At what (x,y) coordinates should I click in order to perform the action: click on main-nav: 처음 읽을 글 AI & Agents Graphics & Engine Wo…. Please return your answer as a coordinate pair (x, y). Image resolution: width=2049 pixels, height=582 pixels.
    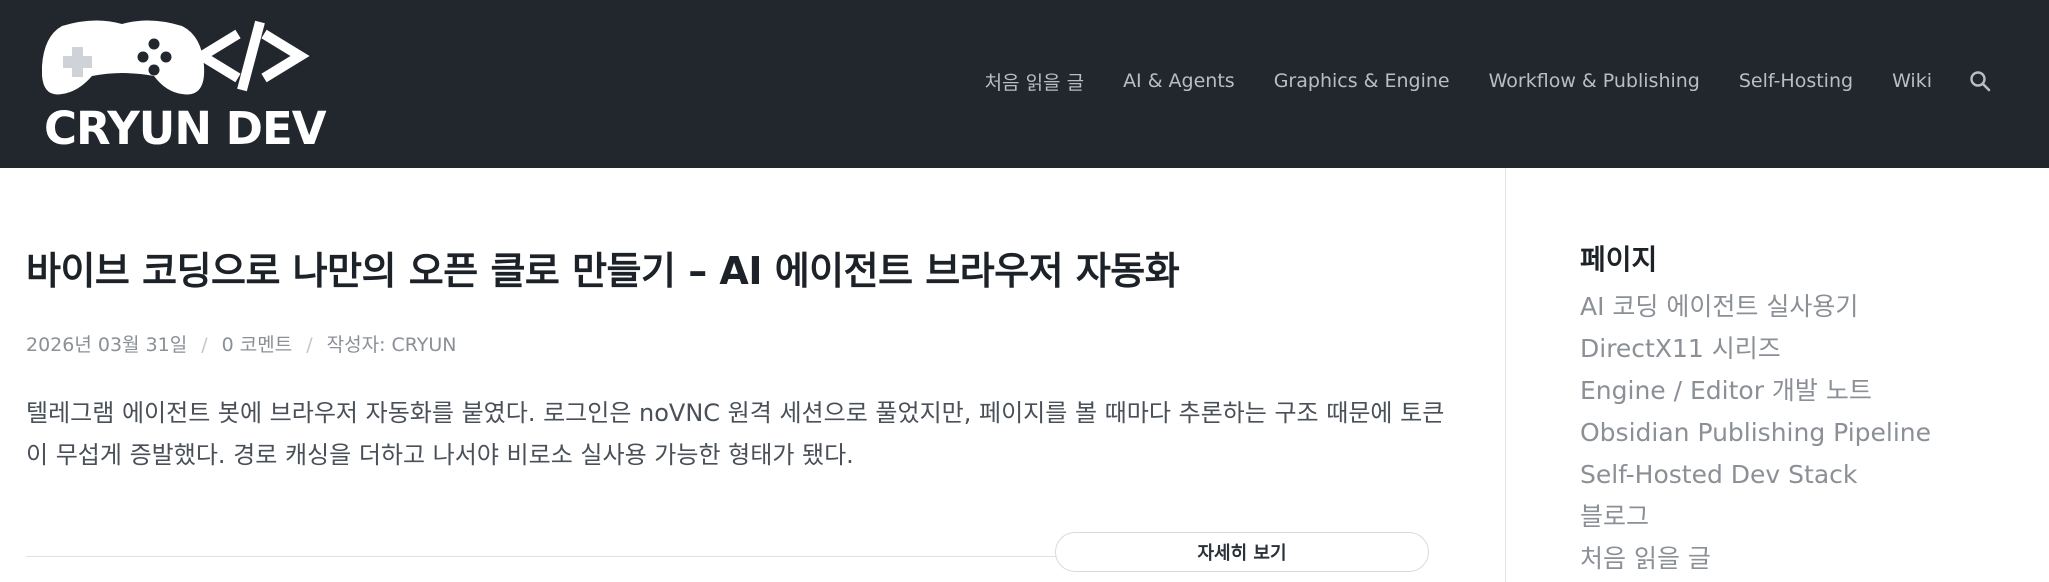
    Looking at the image, I should click on (1488, 81).